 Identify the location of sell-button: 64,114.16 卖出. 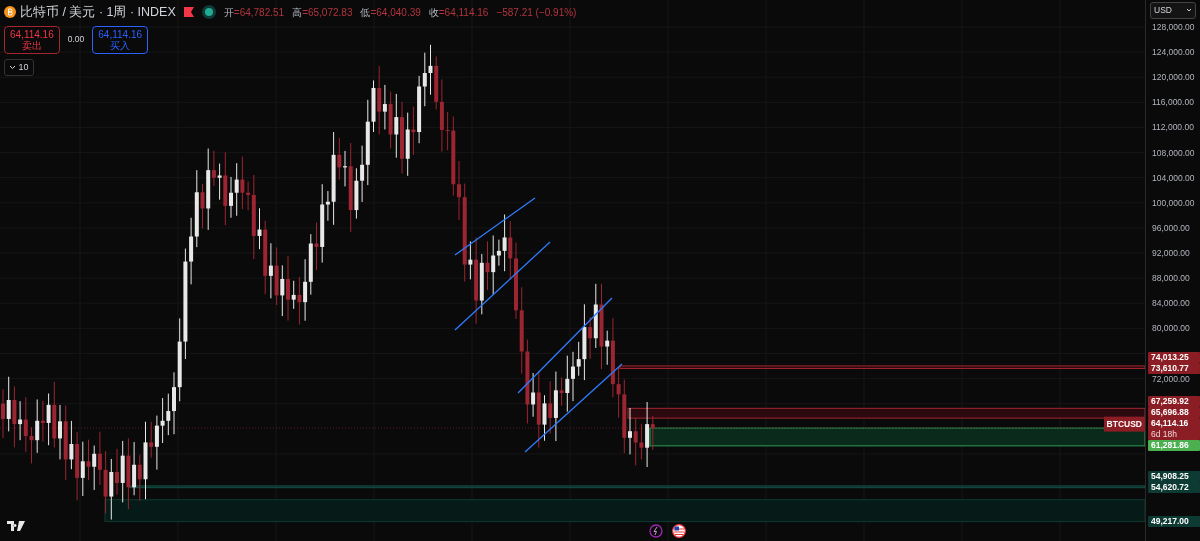
(32, 39).